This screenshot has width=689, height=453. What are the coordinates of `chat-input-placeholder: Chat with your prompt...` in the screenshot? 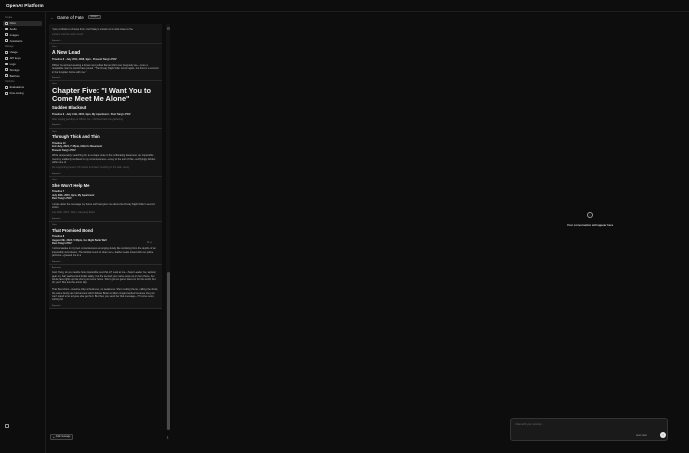 It's located at (529, 424).